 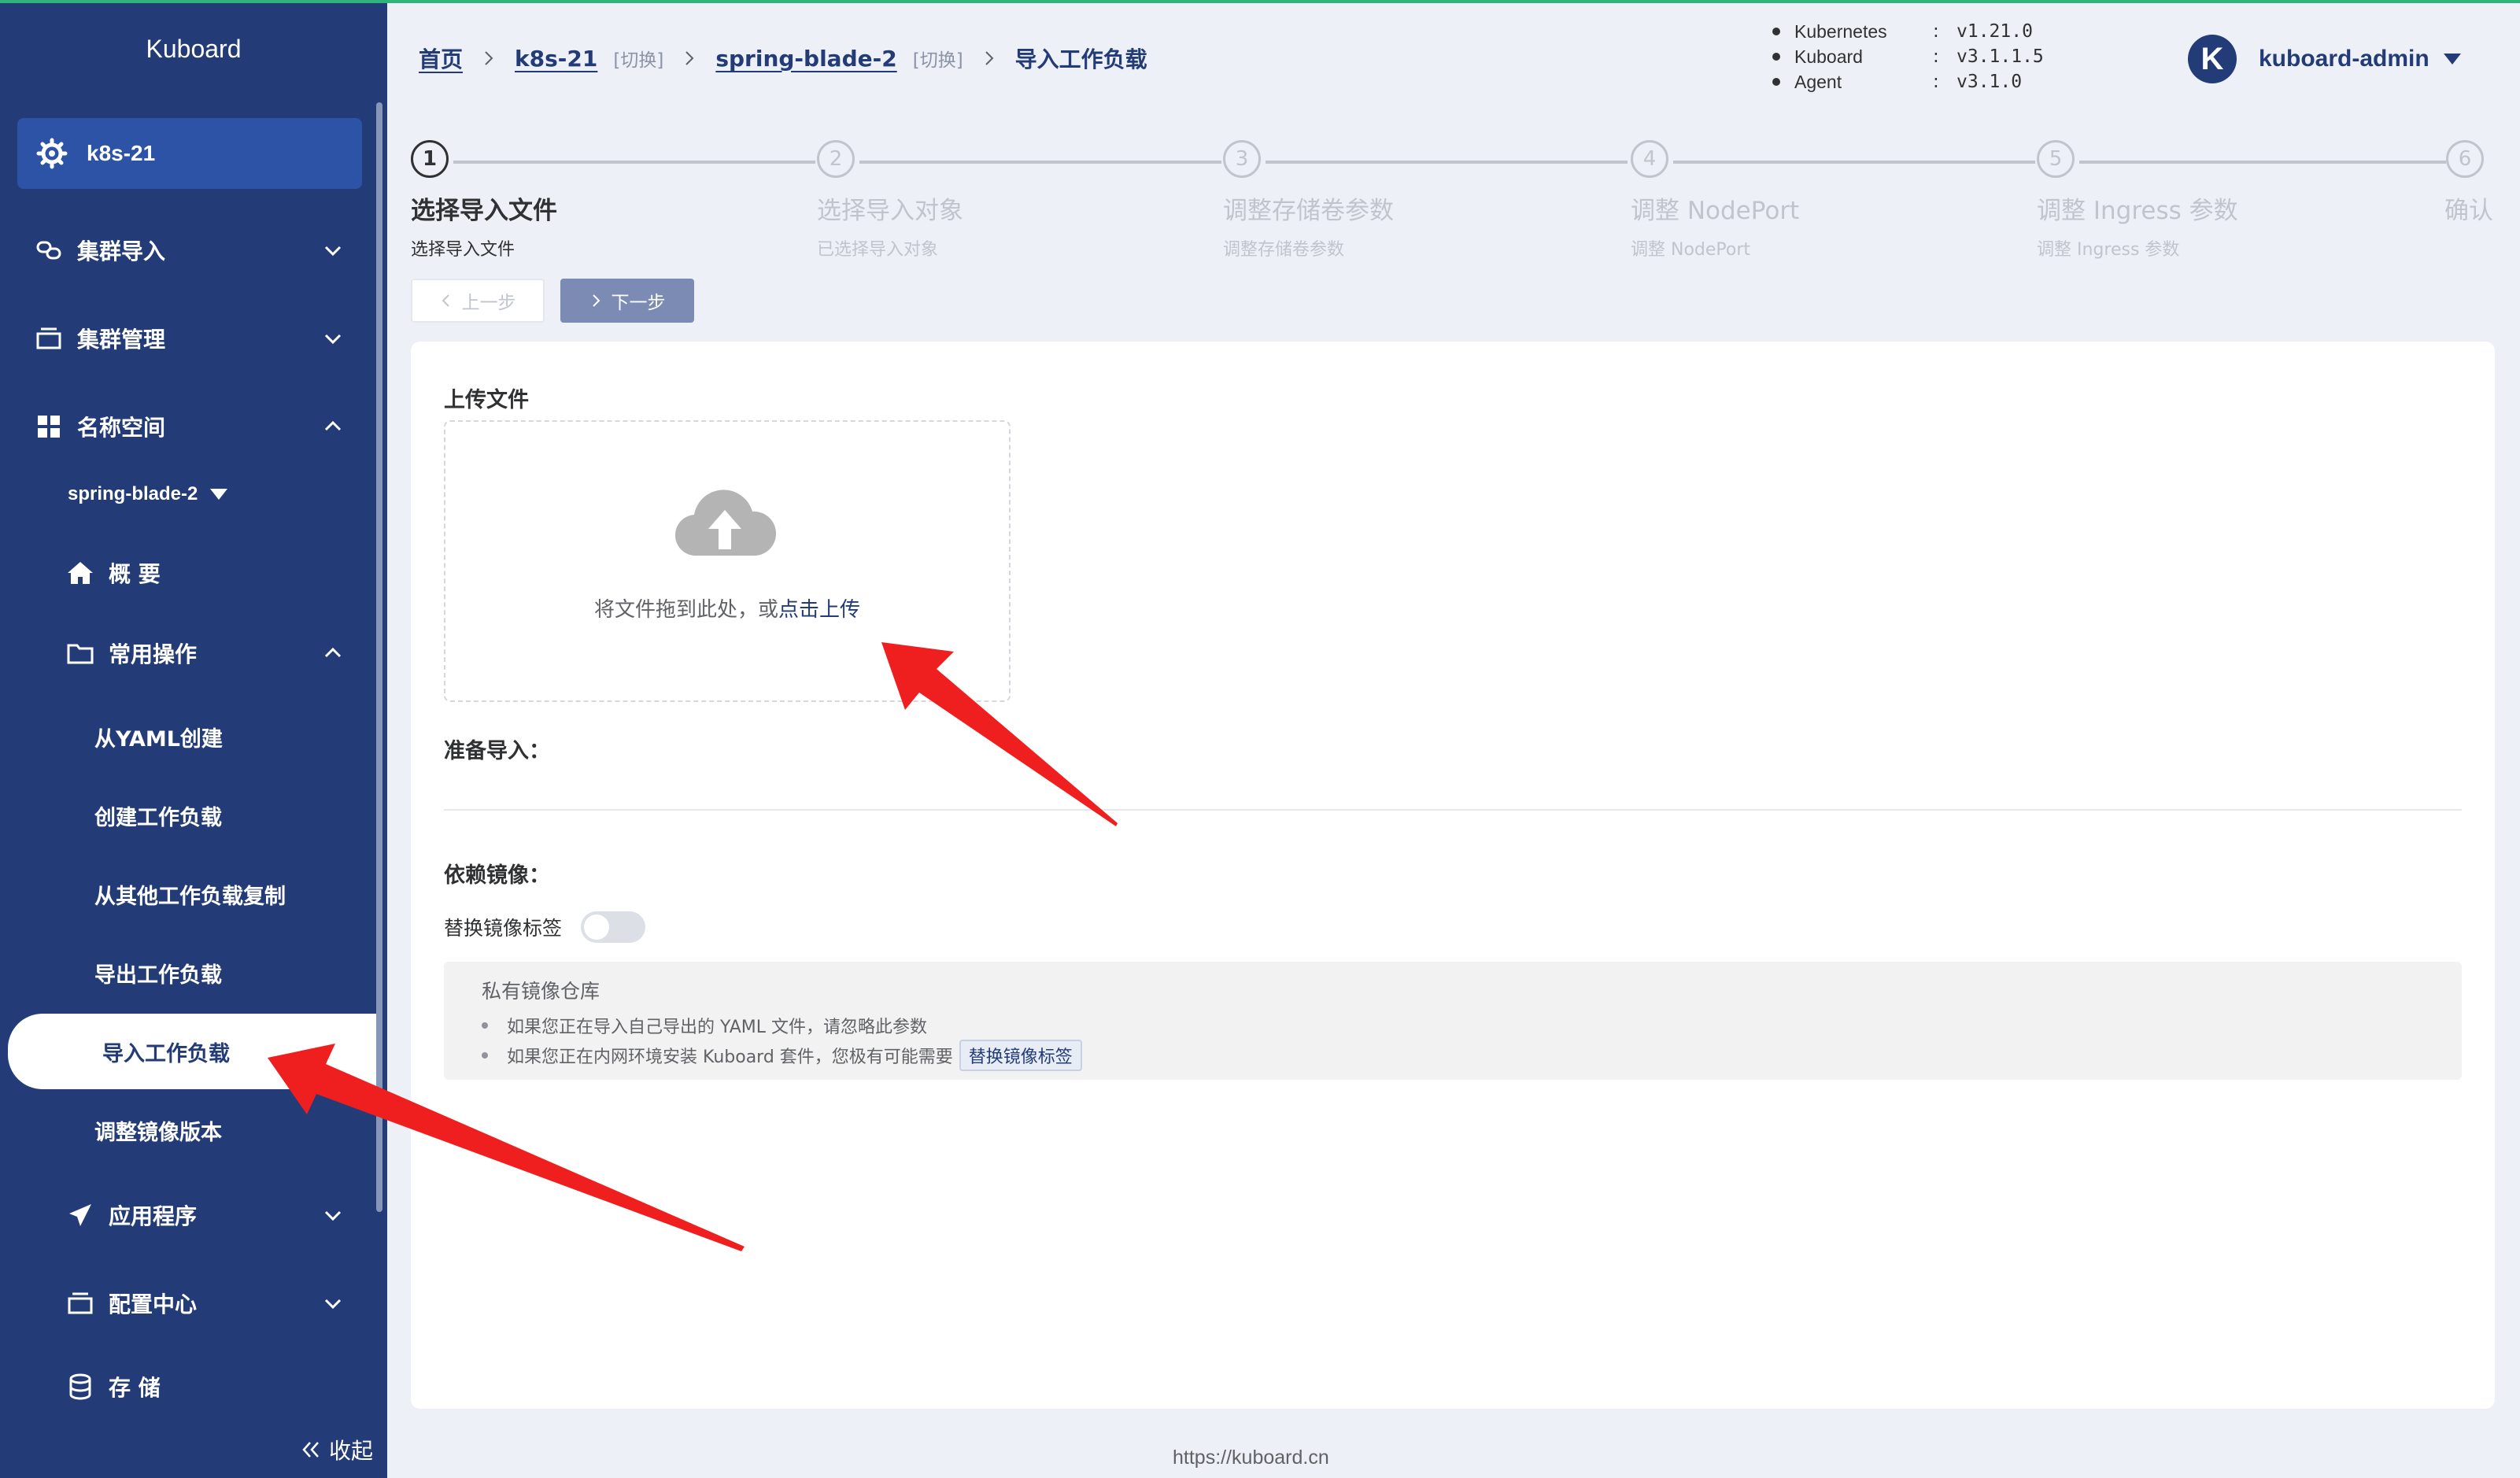 I want to click on prev-step-label: 上一步, so click(x=488, y=303).